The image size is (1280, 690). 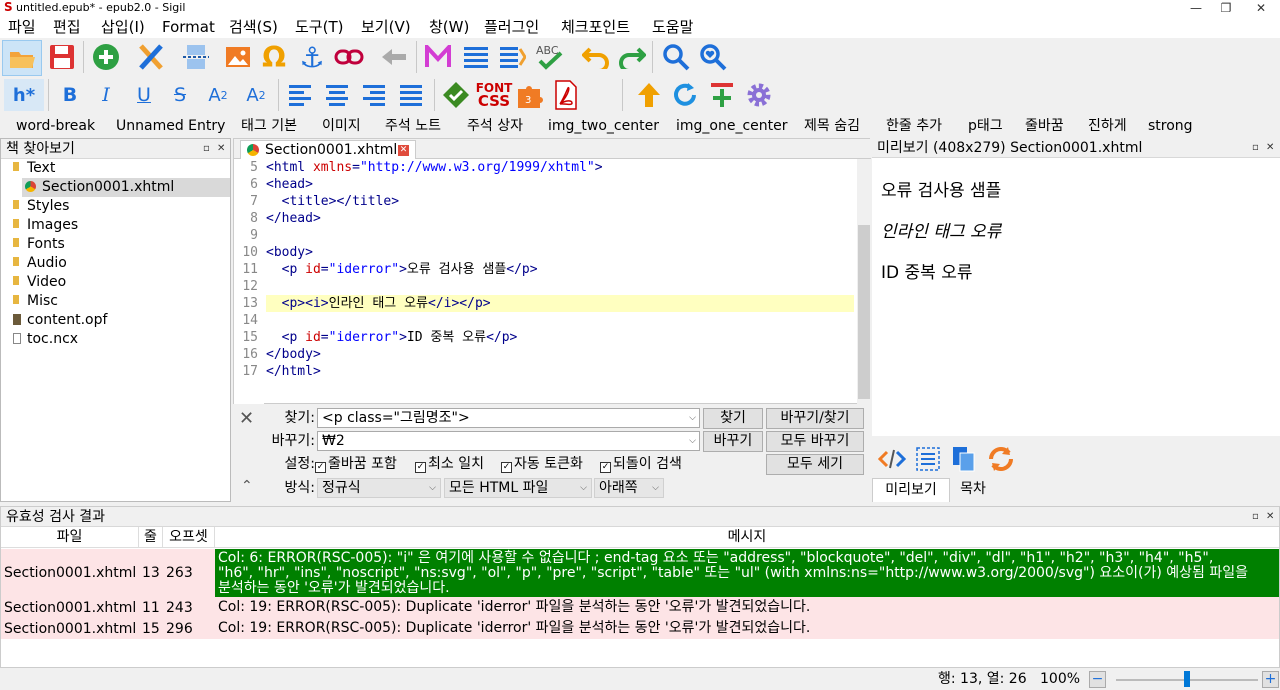 What do you see at coordinates (641, 464) in the screenshot?
I see `wrap-search-checkbox: ✓ 되돌이 검색` at bounding box center [641, 464].